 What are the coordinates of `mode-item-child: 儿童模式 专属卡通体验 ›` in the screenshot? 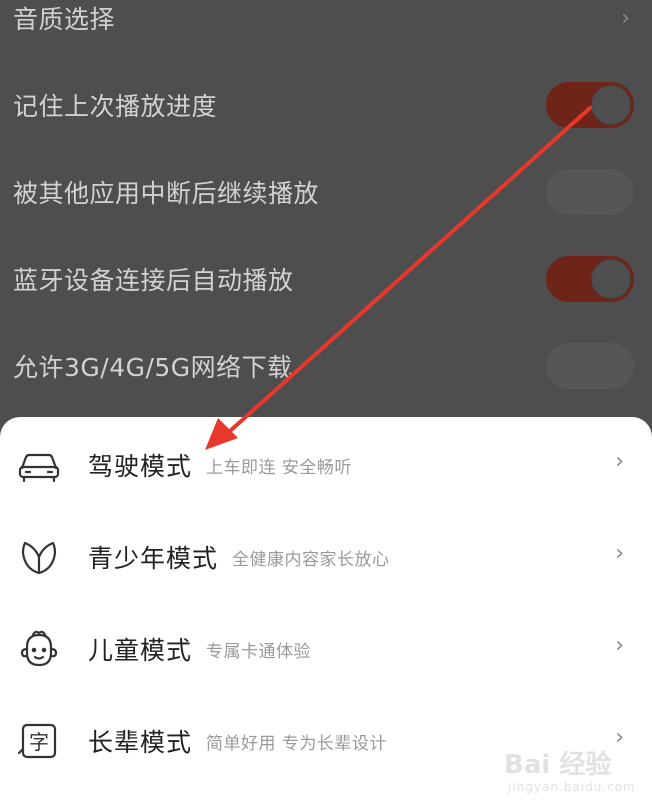 It's located at (326, 649).